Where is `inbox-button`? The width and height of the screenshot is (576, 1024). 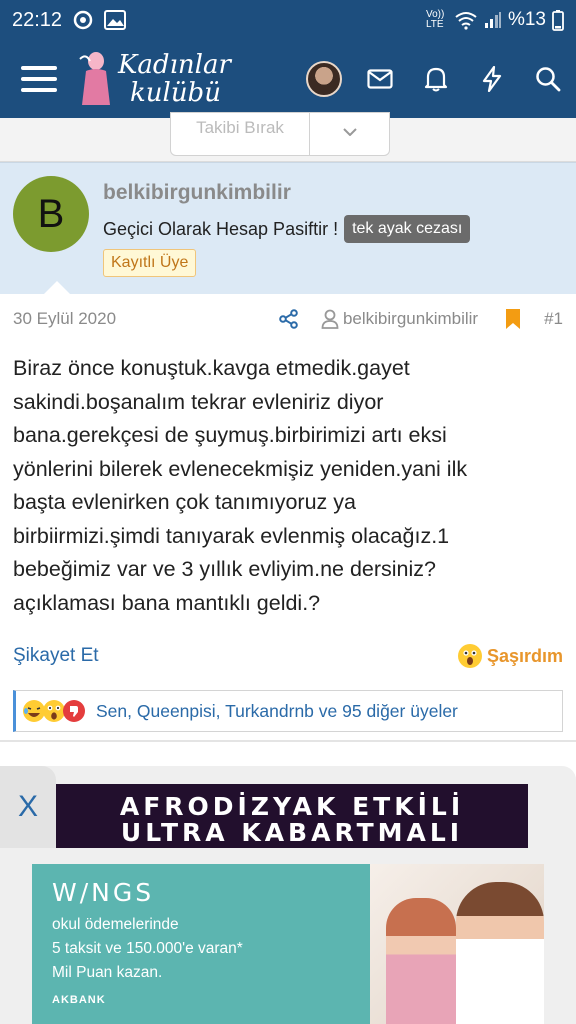
inbox-button is located at coordinates (380, 79).